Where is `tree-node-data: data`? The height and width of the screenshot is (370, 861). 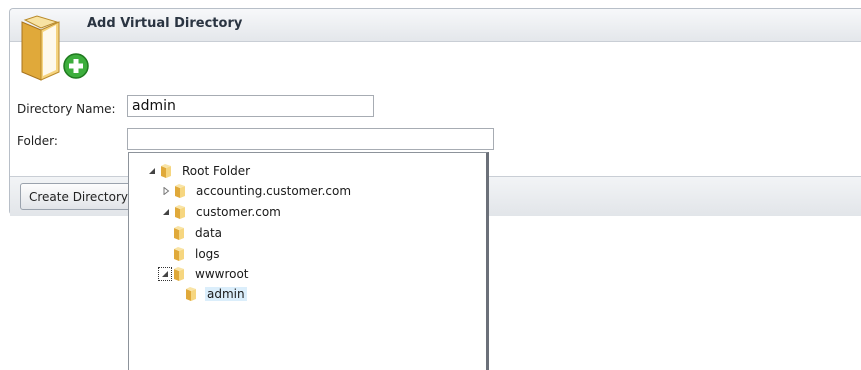 tree-node-data: data is located at coordinates (198, 233).